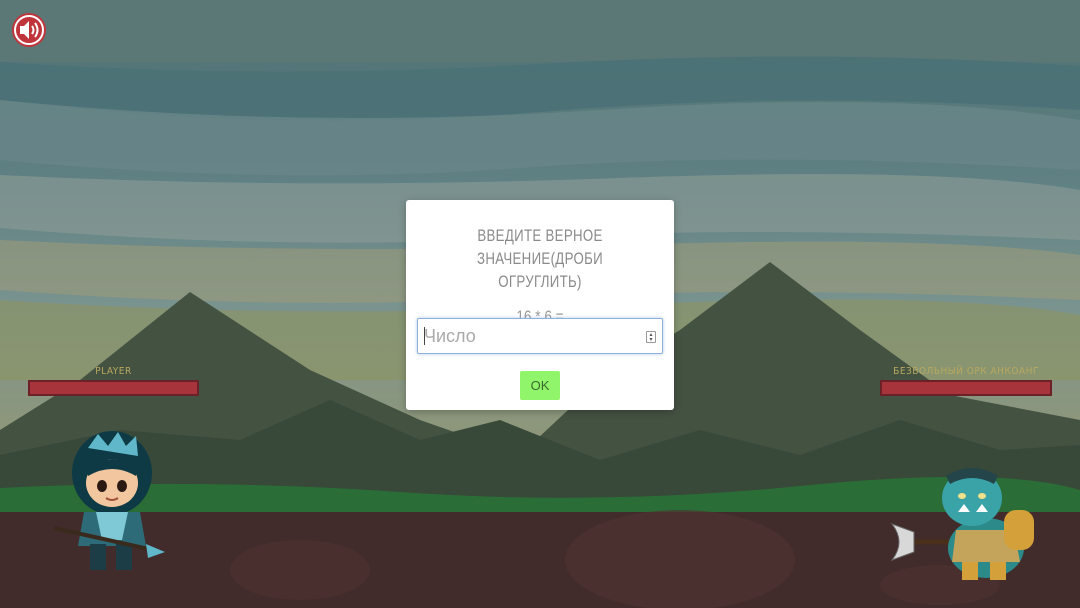  Describe the element at coordinates (962, 524) in the screenshot. I see `enemy-orc-character` at that location.